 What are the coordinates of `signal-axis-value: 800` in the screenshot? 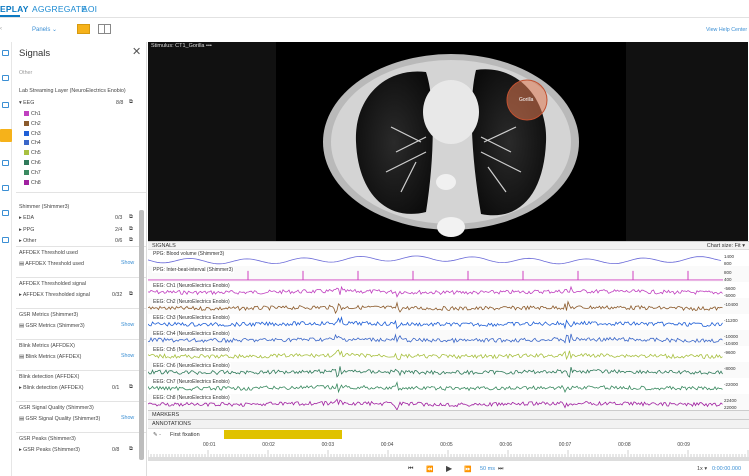 It's located at (728, 263).